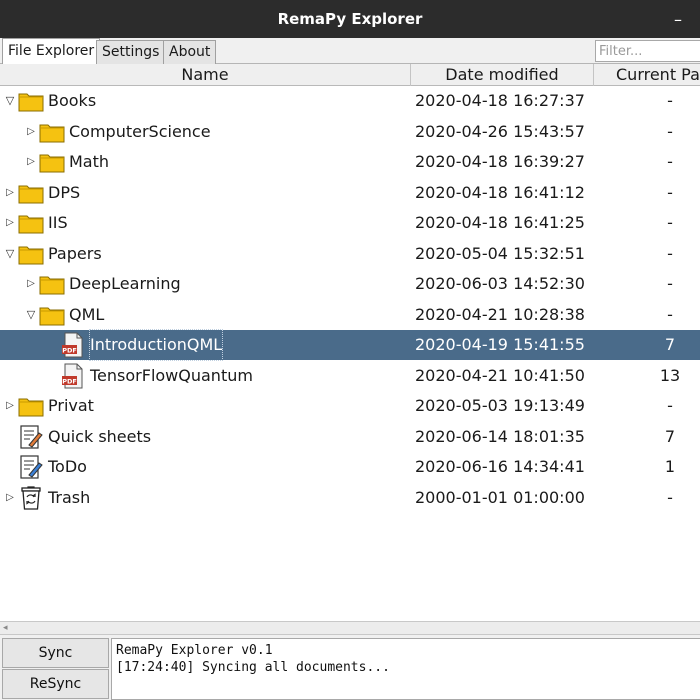 The image size is (700, 700). Describe the element at coordinates (140, 131) in the screenshot. I see `item-name: ComputerScience` at that location.